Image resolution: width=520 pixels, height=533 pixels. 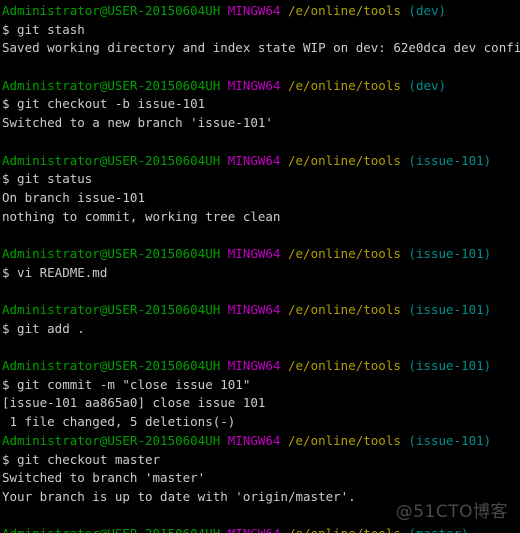 I want to click on terminal-output-line: Switched to a new branch 'issue-101', so click(x=261, y=123).